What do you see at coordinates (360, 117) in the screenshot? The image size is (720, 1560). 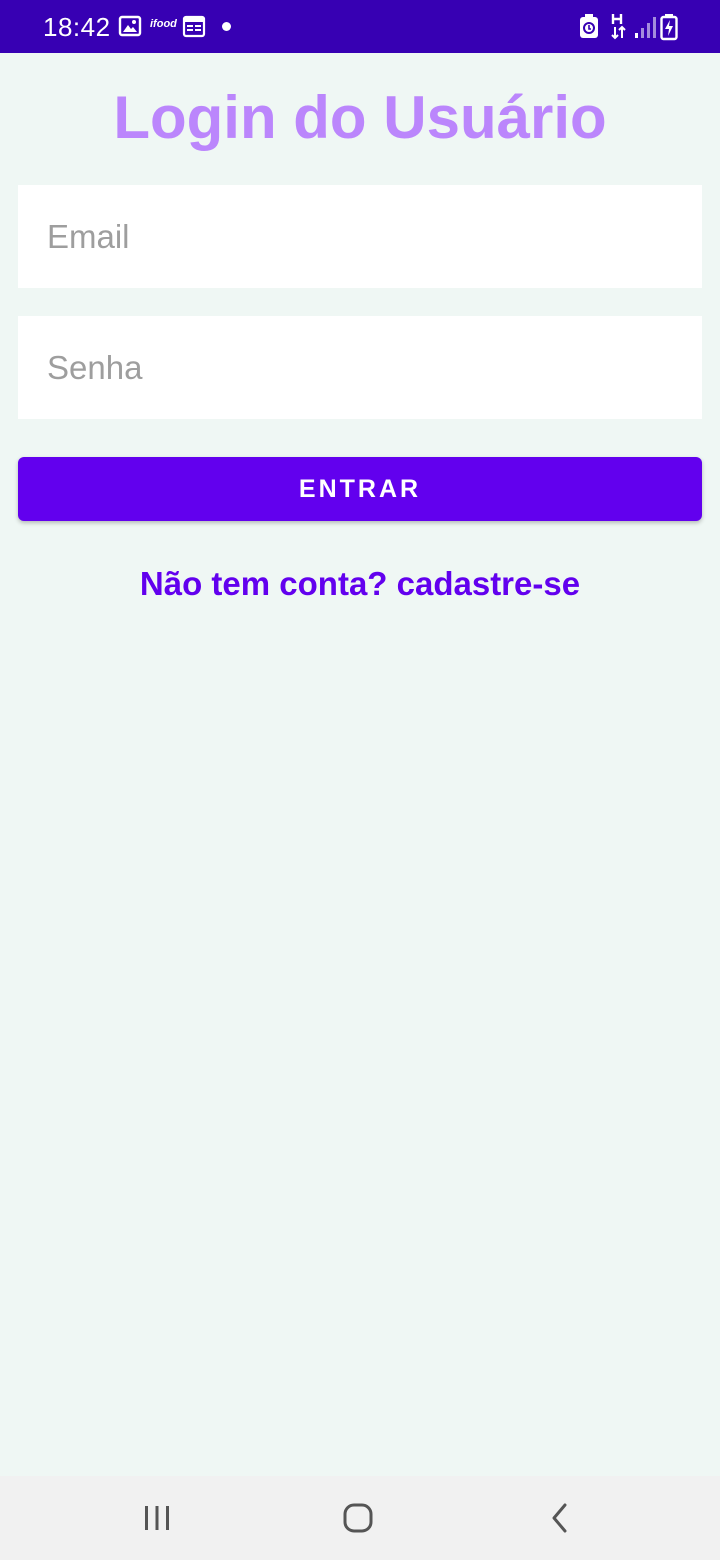 I see `page-title: Login do Usuário` at bounding box center [360, 117].